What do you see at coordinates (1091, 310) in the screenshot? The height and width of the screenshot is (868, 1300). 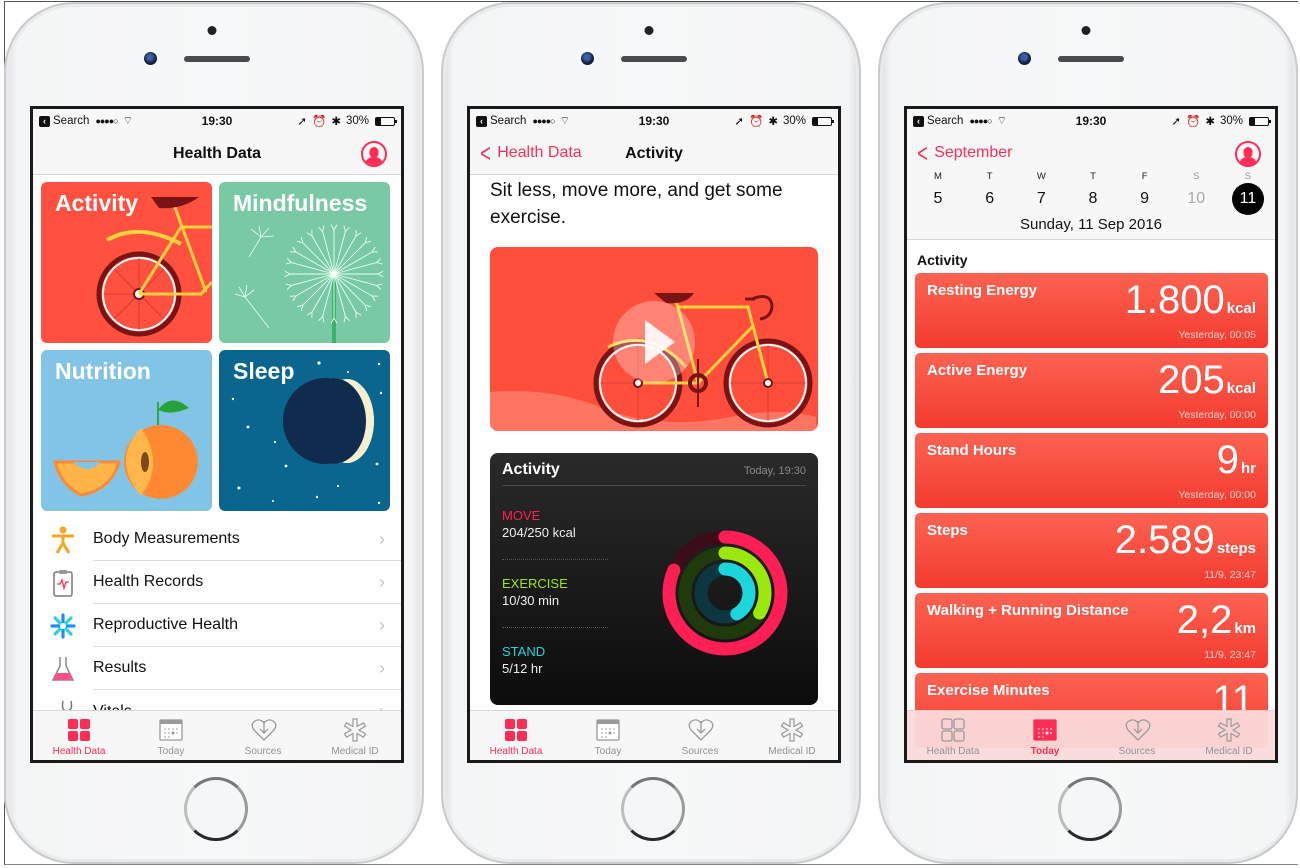 I see `metric-card: Resting Energy 1.800 kcal Yesterday, 00:05` at bounding box center [1091, 310].